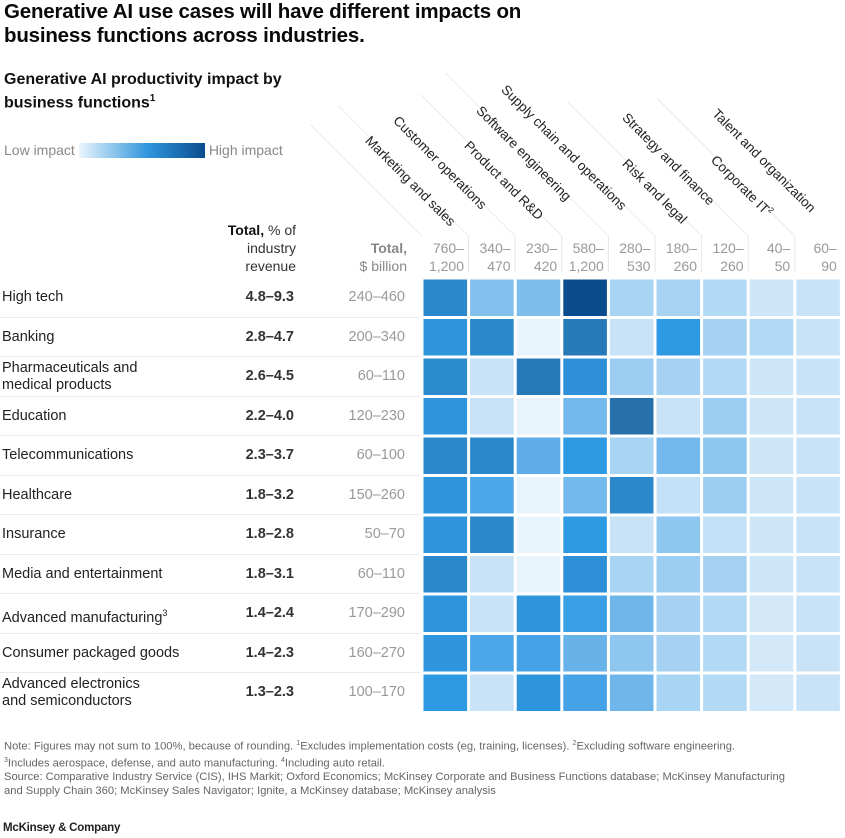  I want to click on header-usd-line2: $ billion, so click(383, 266).